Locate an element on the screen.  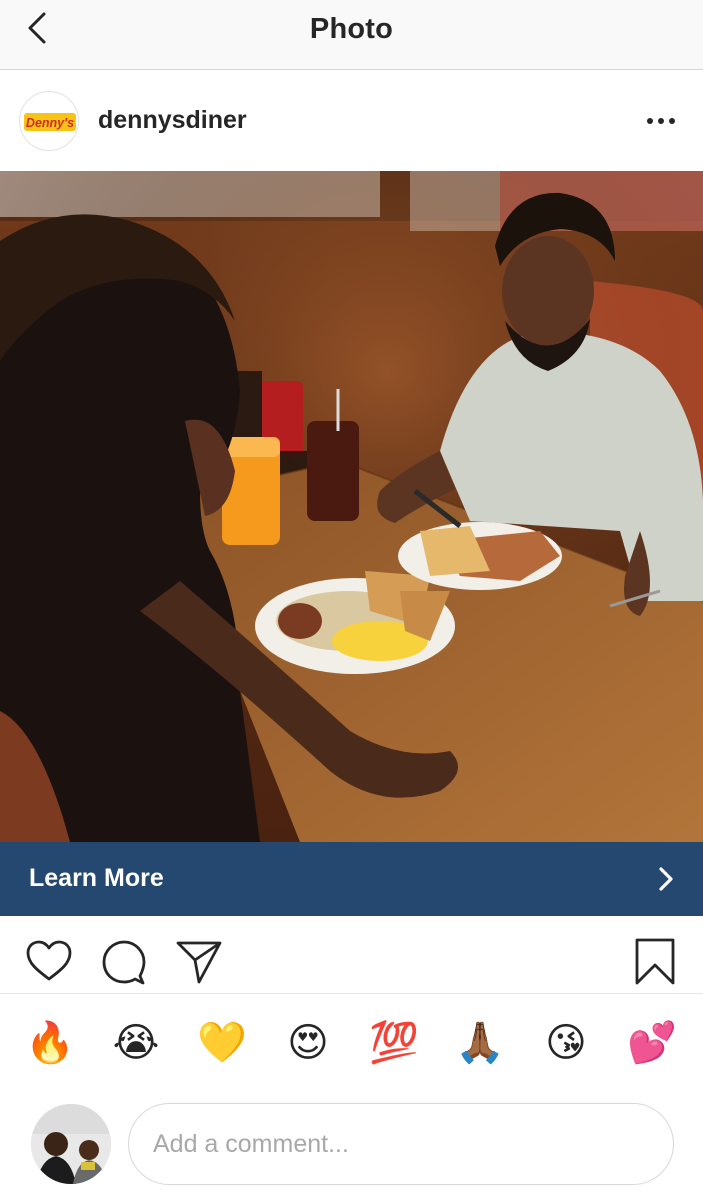
emoji-kiss: 😘 is located at coordinates (566, 1043).